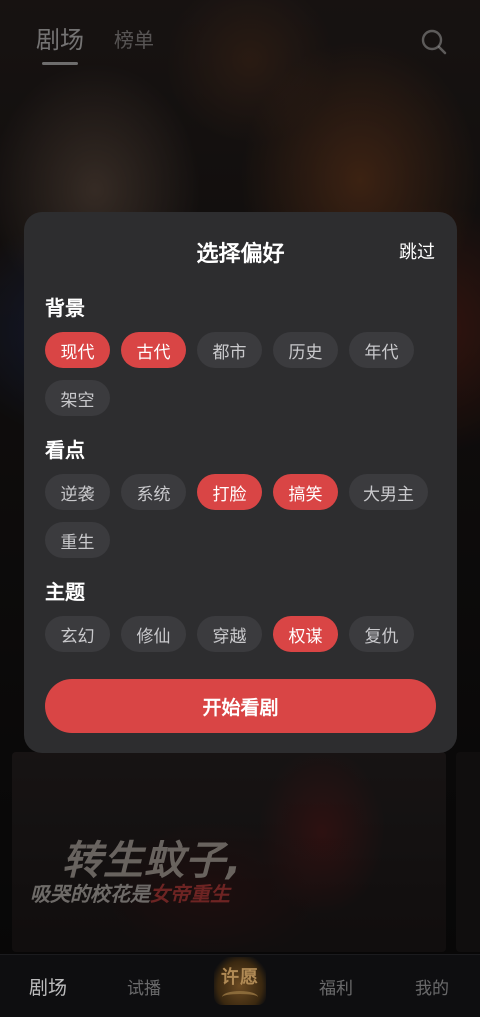 The image size is (480, 1017). I want to click on section-title: 背景, so click(65, 308).